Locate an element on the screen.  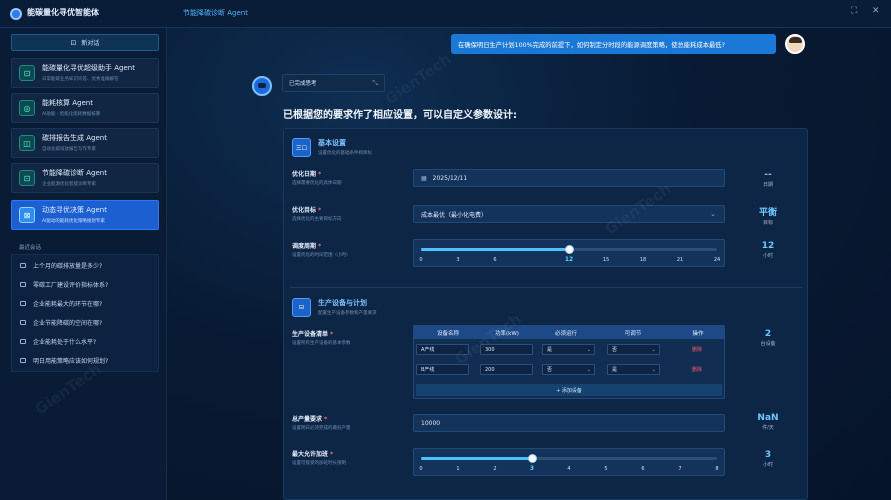
slider-tick: 4 is located at coordinates (569, 469).